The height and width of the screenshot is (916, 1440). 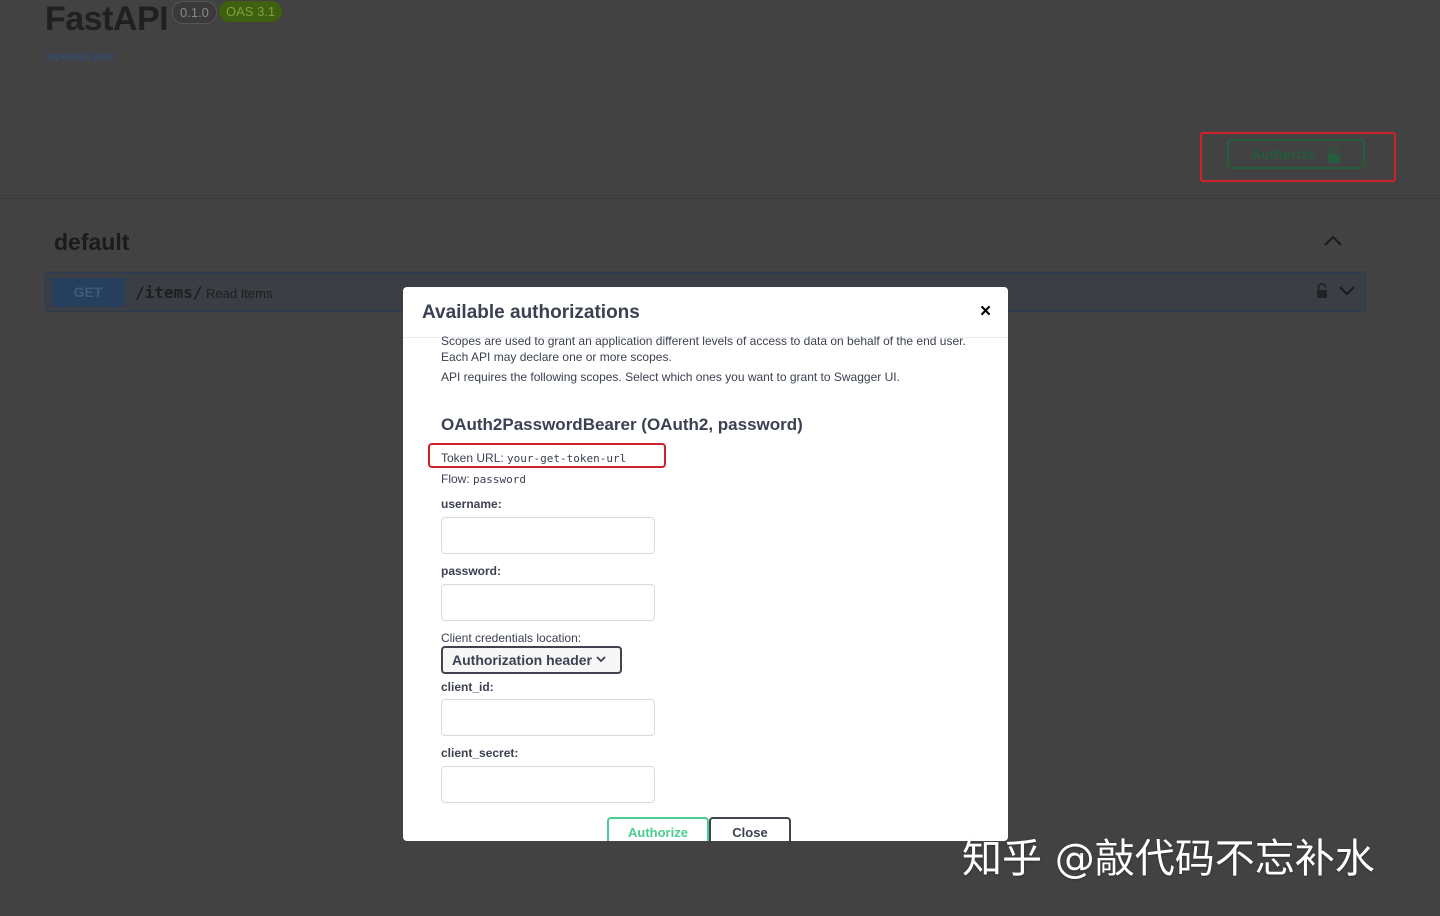 What do you see at coordinates (88, 292) in the screenshot?
I see `method-badge: GET` at bounding box center [88, 292].